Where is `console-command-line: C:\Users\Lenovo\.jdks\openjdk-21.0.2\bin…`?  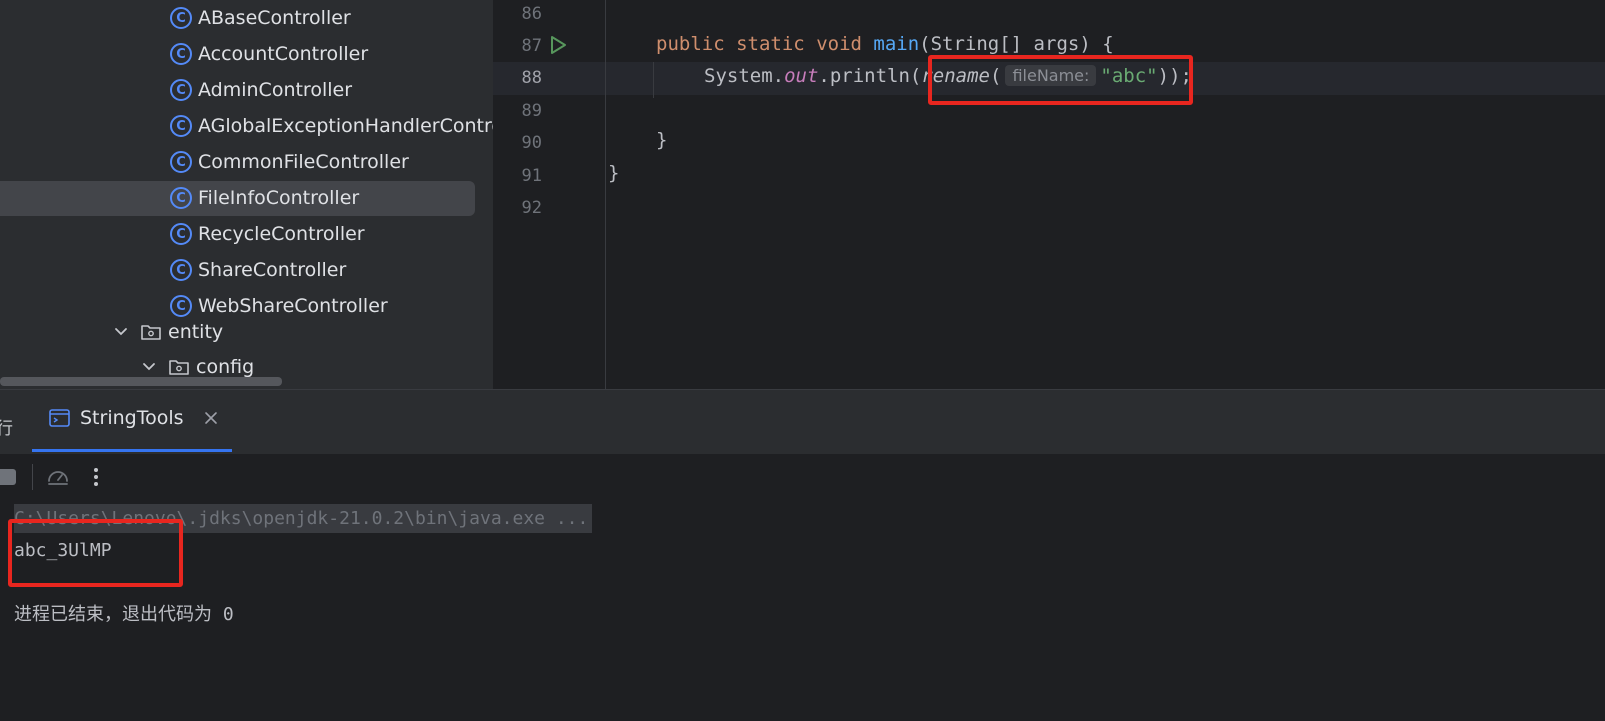
console-command-line: C:\Users\Lenovo\.jdks\openjdk-21.0.2\bin… is located at coordinates (303, 518).